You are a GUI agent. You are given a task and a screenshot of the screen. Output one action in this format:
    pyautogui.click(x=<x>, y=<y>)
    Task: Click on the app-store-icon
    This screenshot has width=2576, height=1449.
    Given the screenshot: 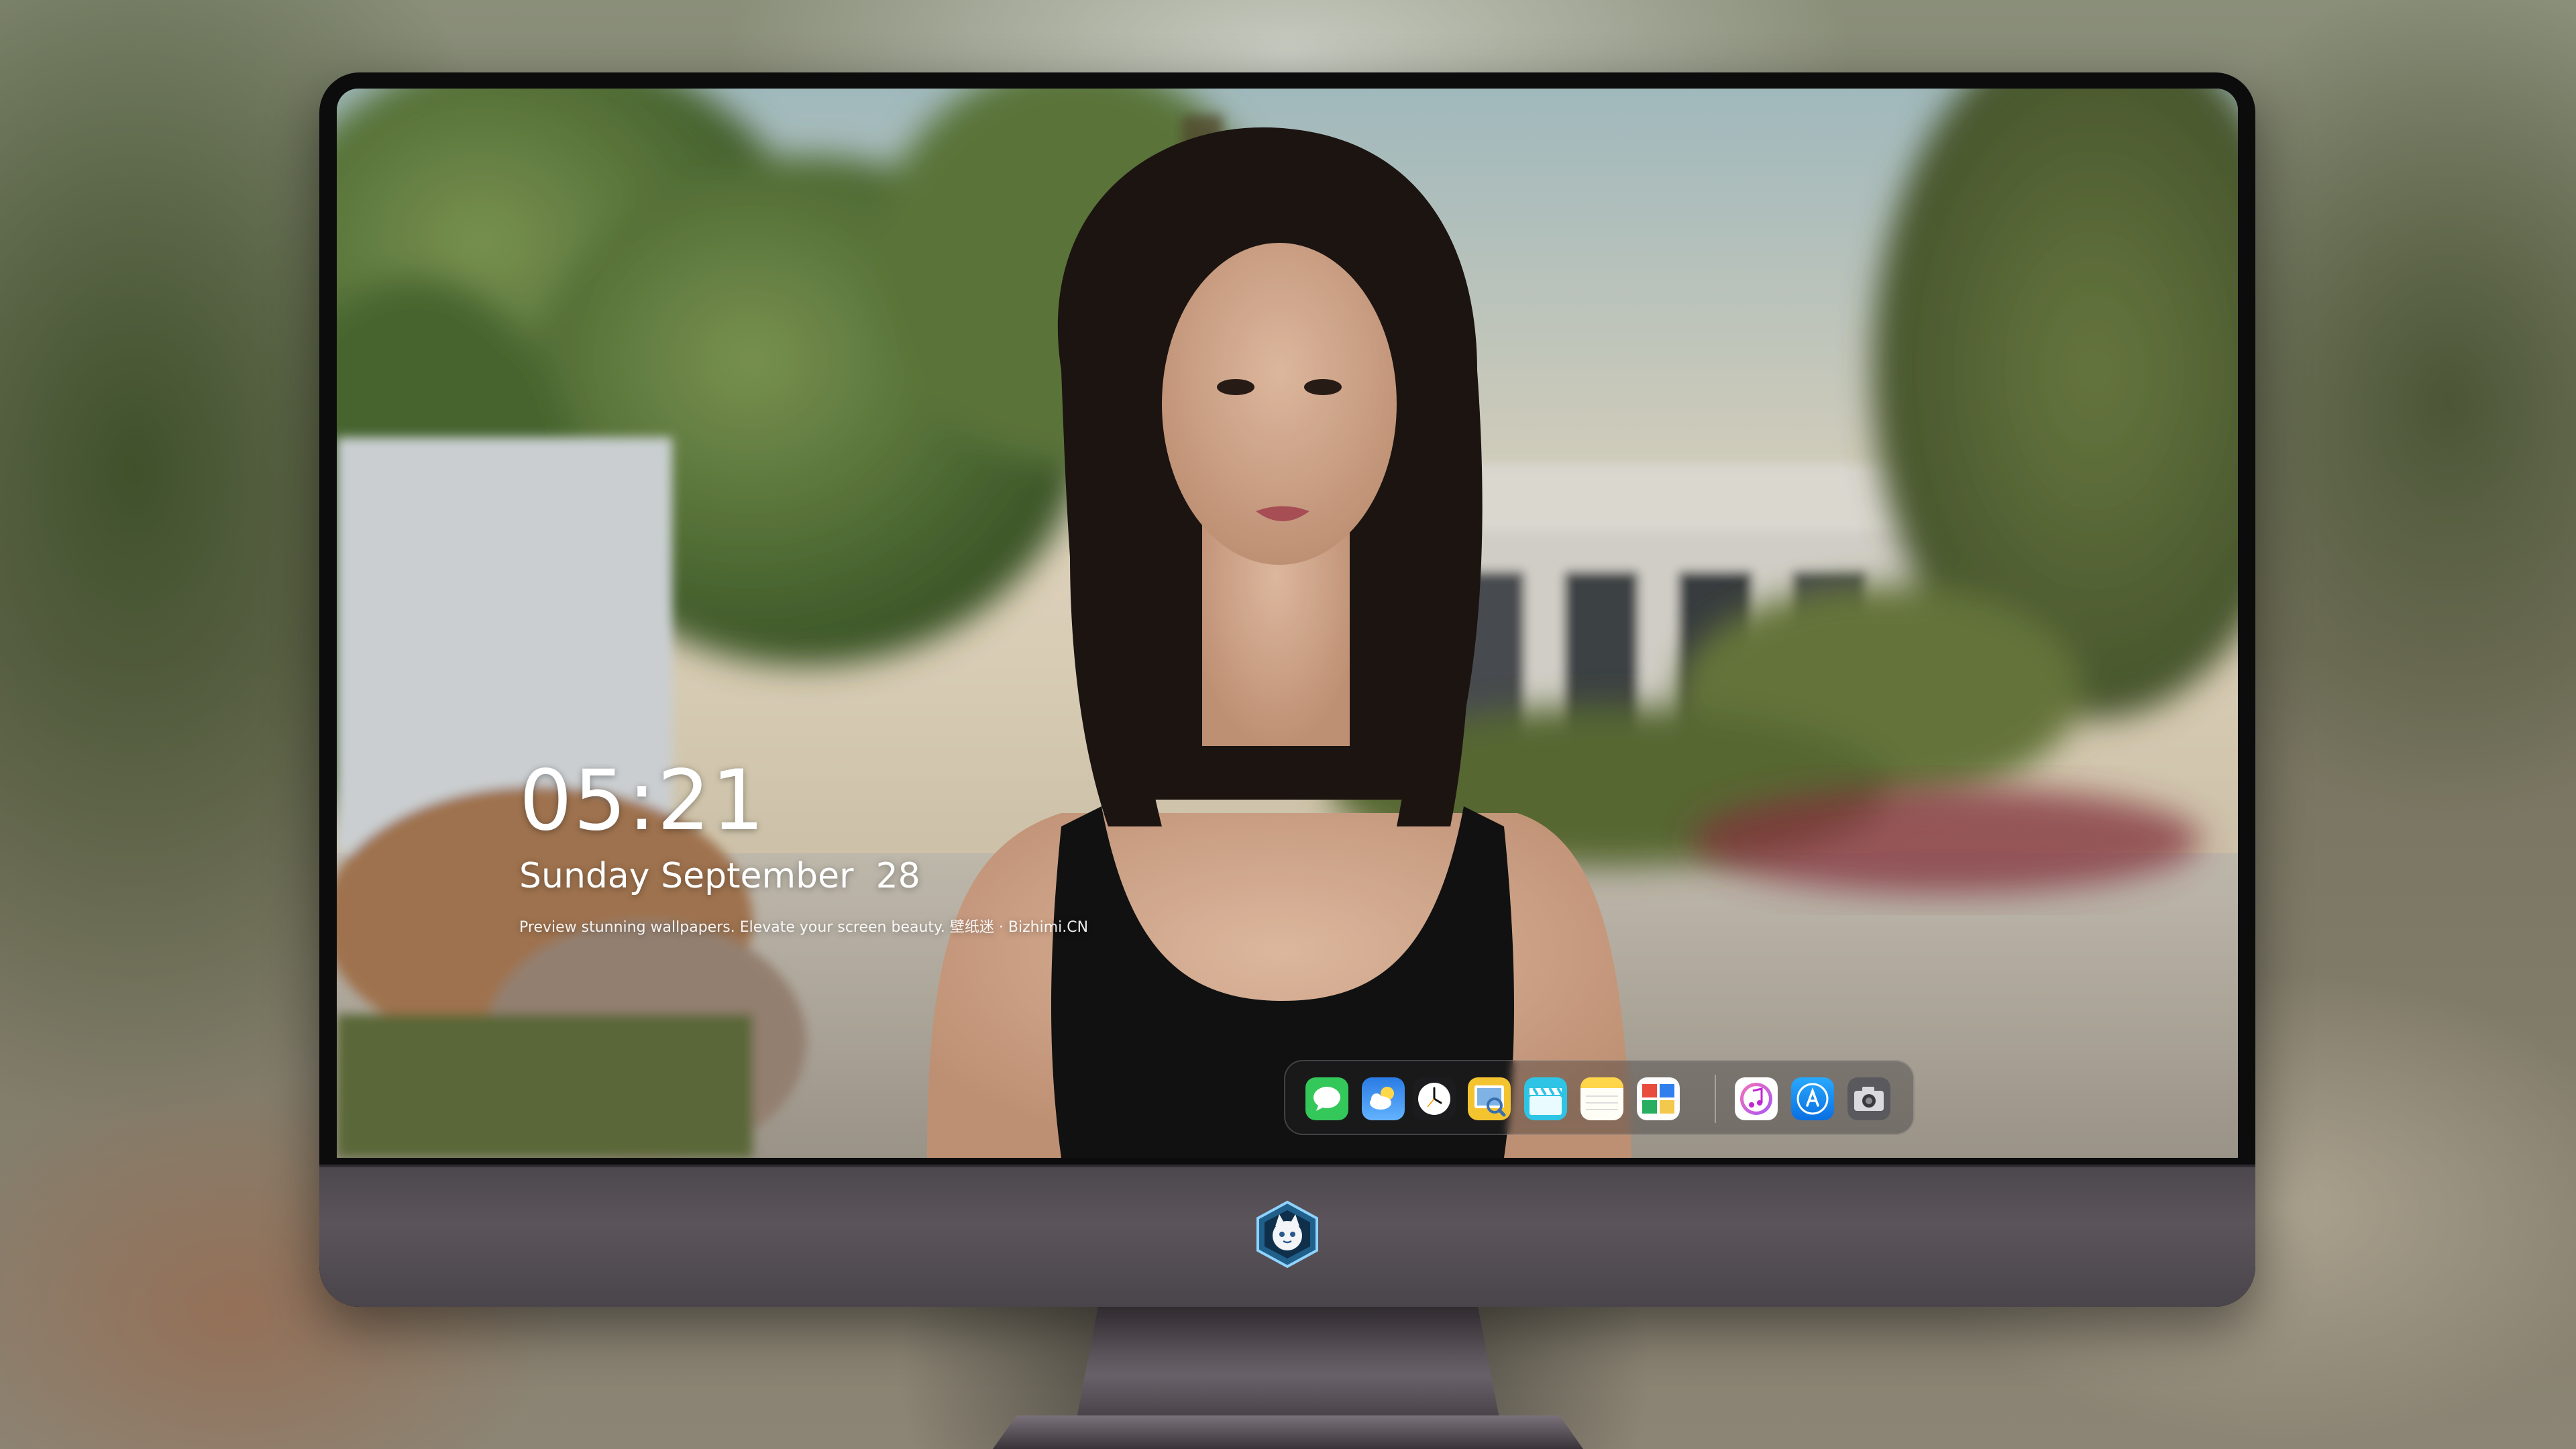 What is the action you would take?
    pyautogui.click(x=1812, y=1098)
    